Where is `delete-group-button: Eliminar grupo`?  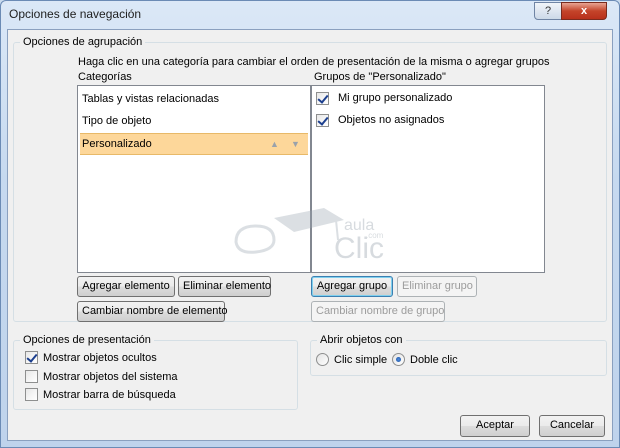
delete-group-button: Eliminar grupo is located at coordinates (437, 286).